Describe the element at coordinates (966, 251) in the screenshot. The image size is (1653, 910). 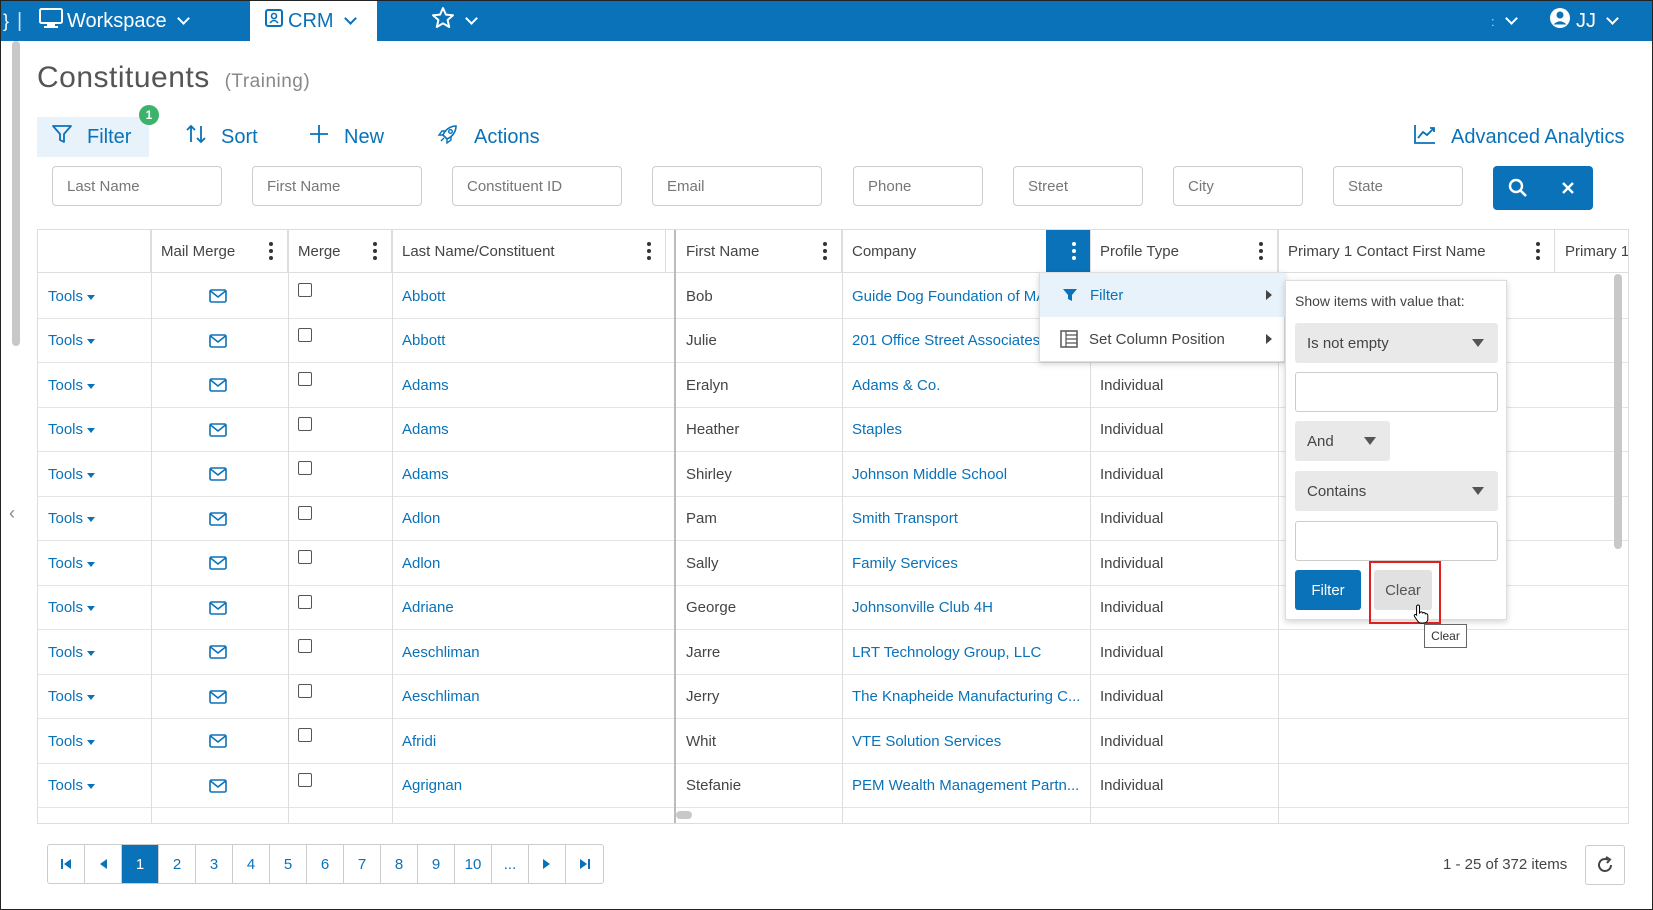
I see `header-company: Company` at that location.